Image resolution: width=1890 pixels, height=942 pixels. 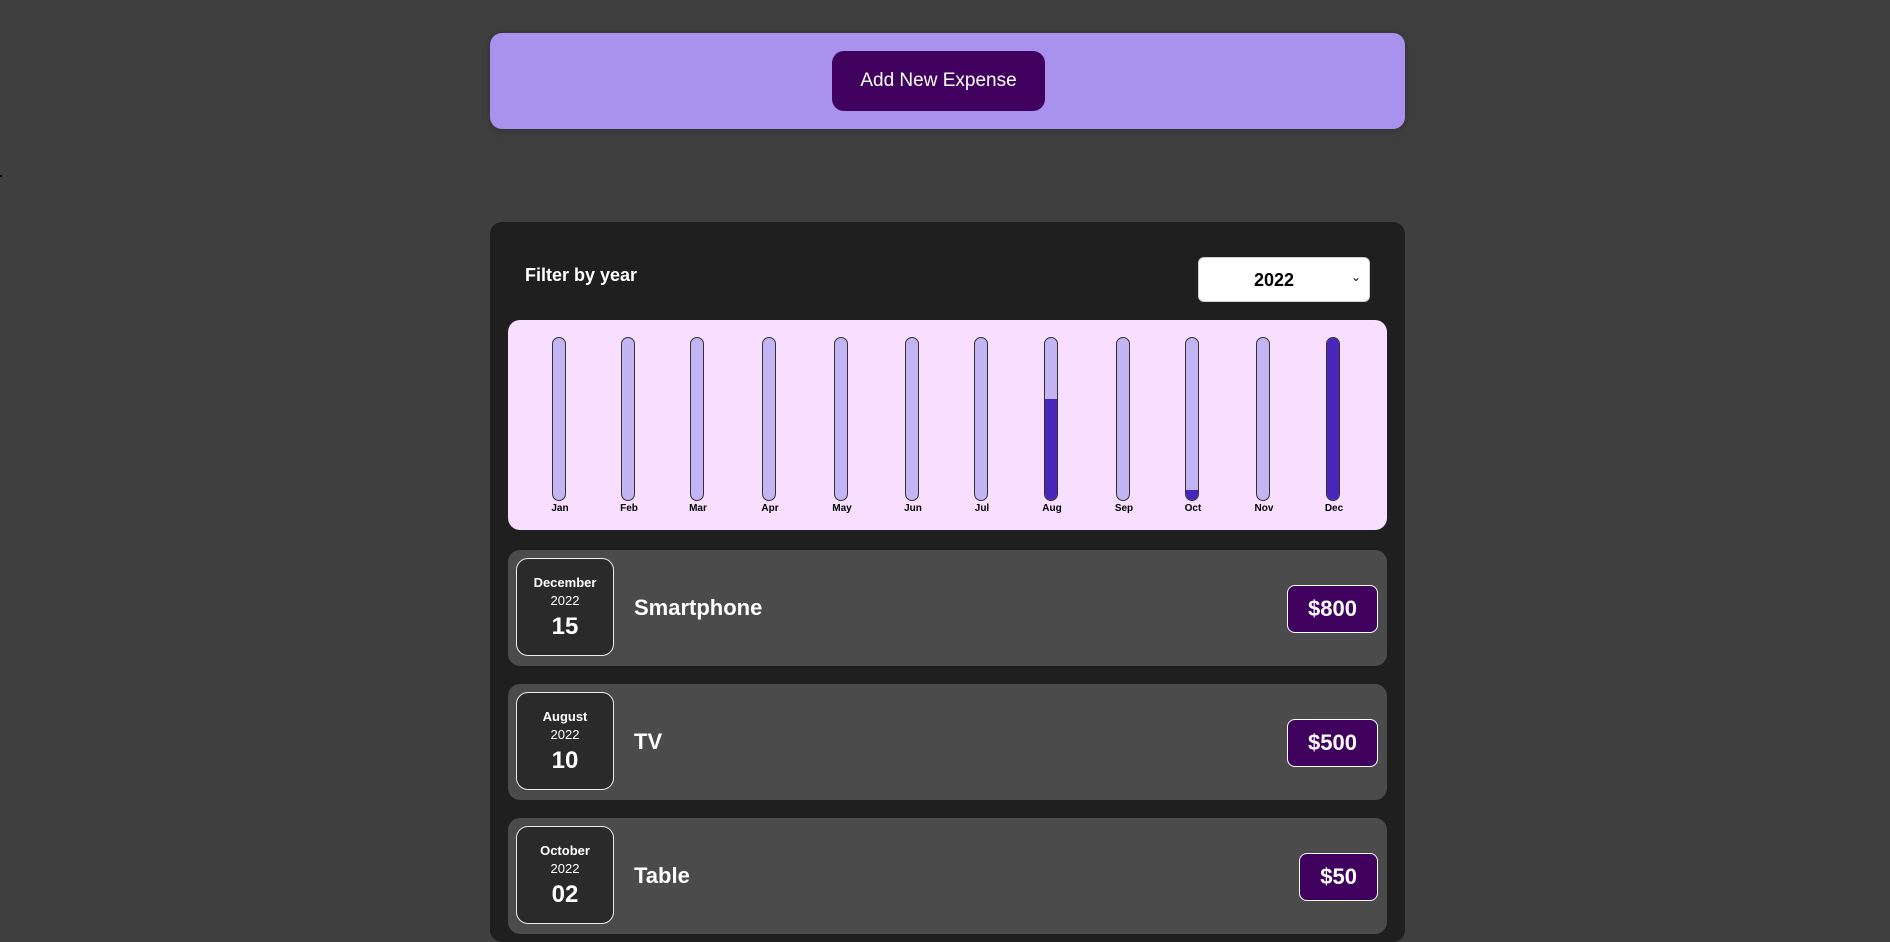 I want to click on new-expense-panel: Add New Expense, so click(x=947, y=81).